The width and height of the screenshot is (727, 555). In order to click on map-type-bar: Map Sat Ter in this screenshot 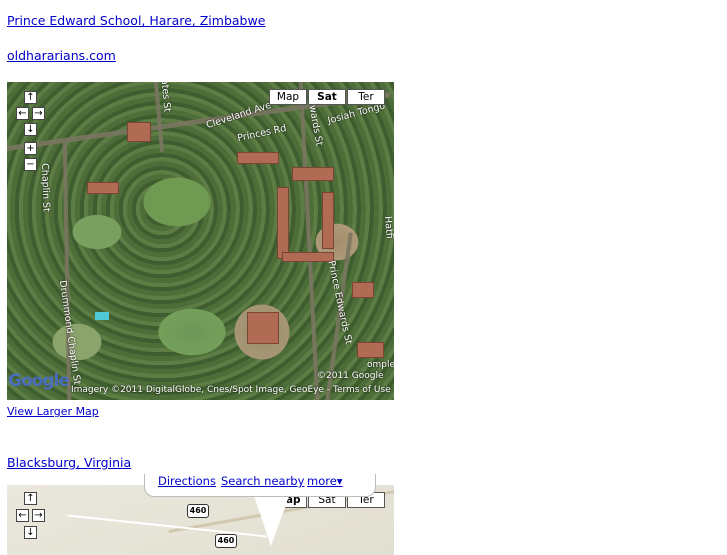, I will do `click(327, 97)`.